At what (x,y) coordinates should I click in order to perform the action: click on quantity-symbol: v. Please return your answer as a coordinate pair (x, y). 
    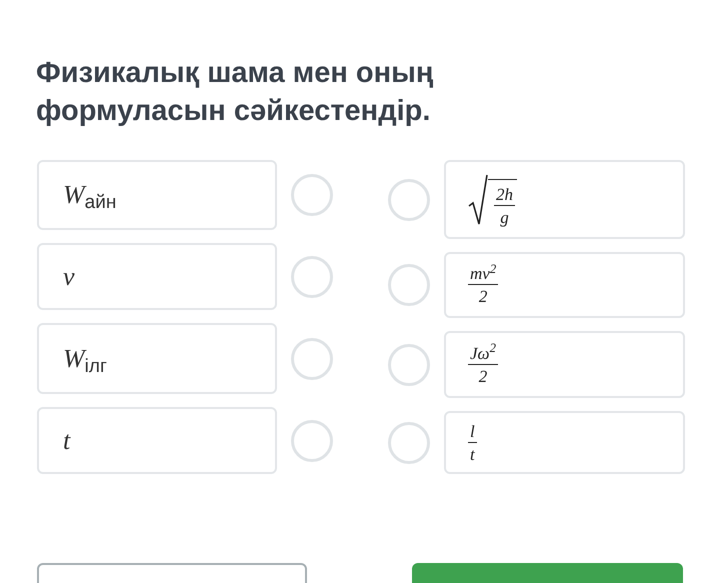
    Looking at the image, I should click on (69, 277).